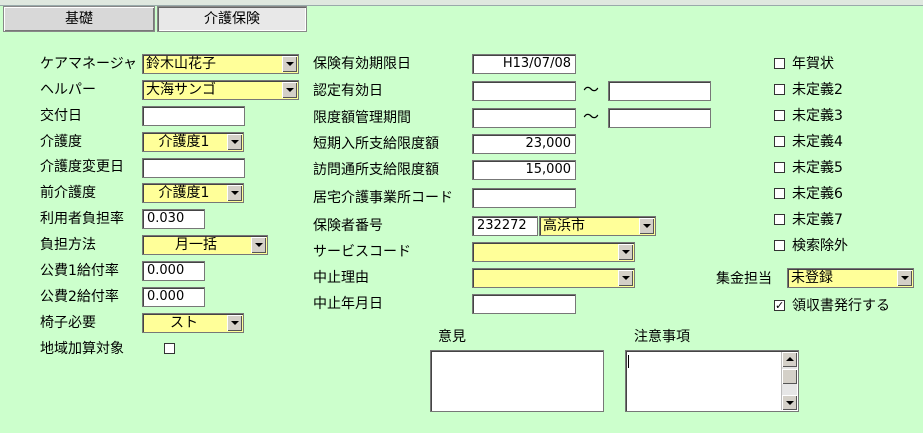  Describe the element at coordinates (348, 91) in the screenshot. I see `cert-valid-label: 認定有効日` at that location.